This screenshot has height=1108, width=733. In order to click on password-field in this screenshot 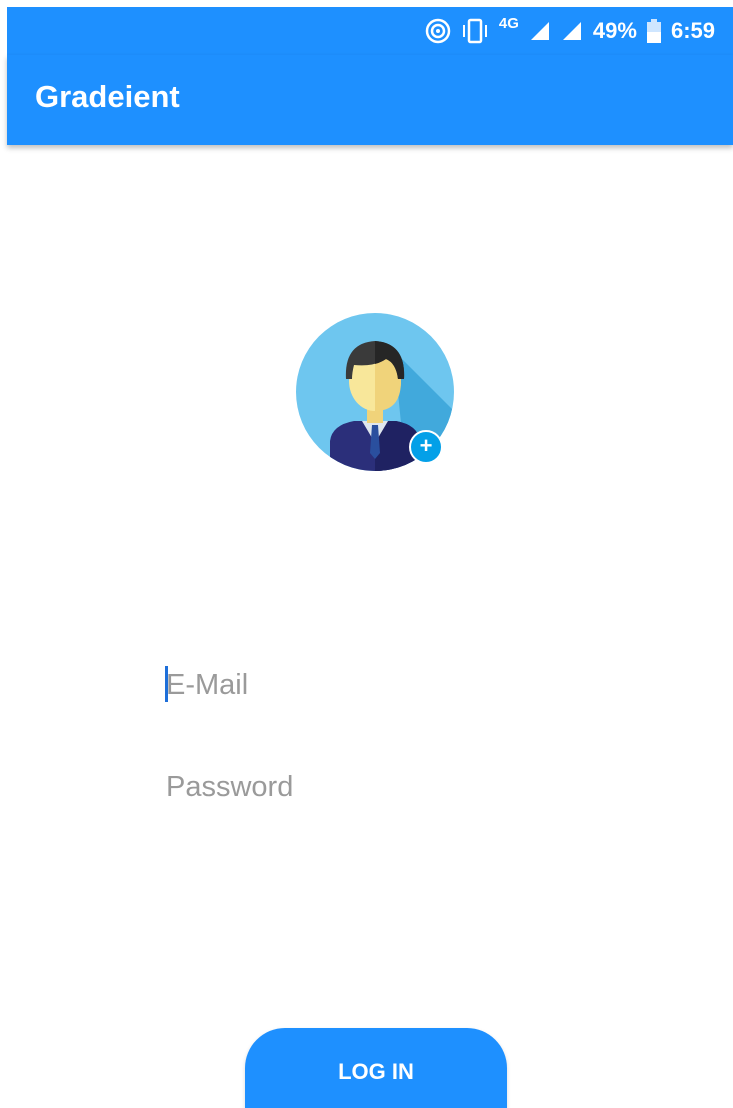, I will do `click(366, 787)`.